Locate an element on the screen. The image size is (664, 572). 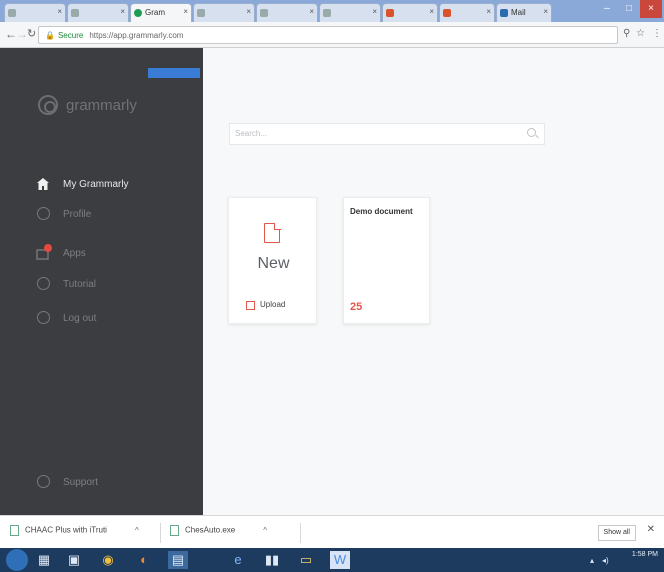
sidebar-item-my-grammarly: My Grammarly is located at coordinates (115, 186).